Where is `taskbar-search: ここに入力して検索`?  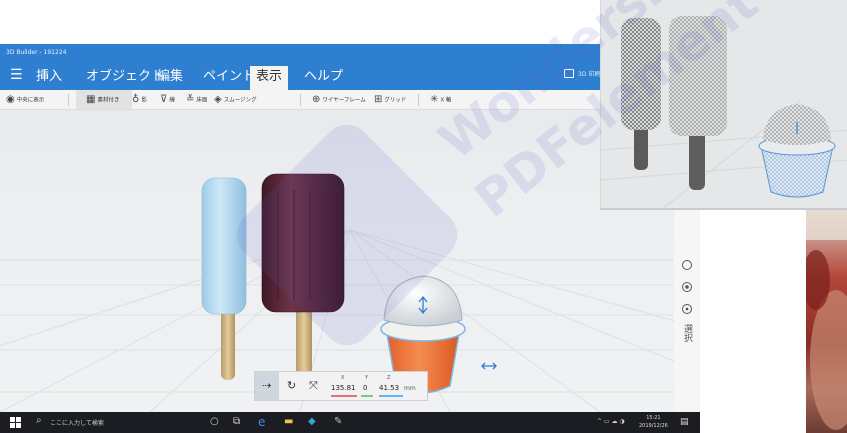
taskbar-search: ここに入力して検索 is located at coordinates (77, 422).